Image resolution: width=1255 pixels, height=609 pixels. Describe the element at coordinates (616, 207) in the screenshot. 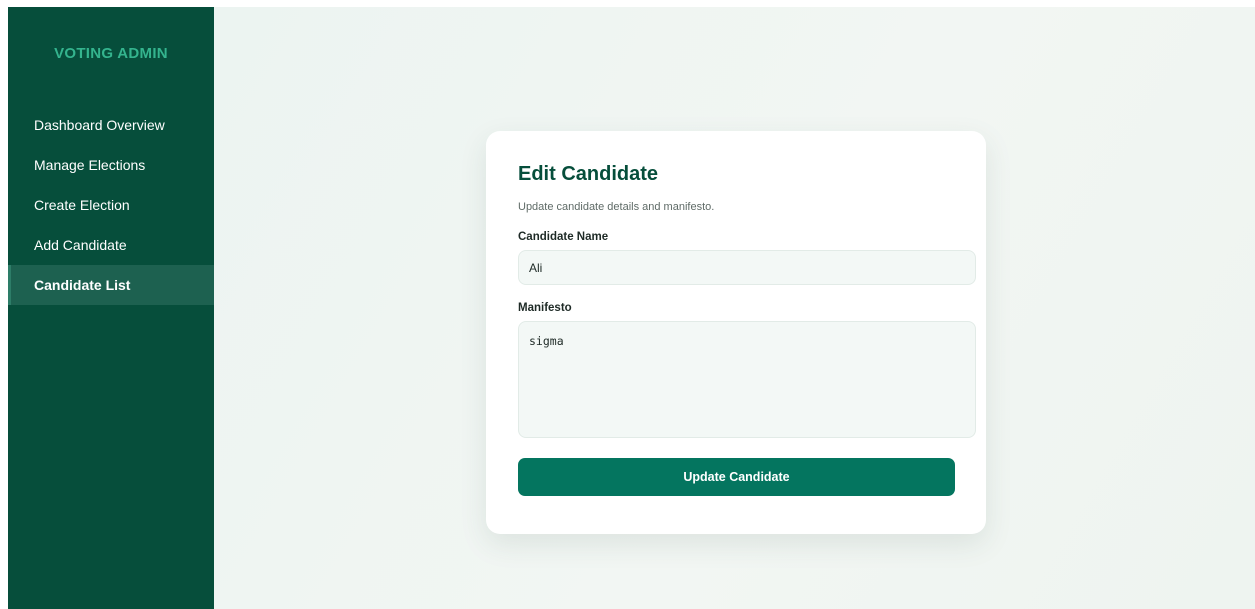

I see `page-subtitle: Update candidate details and manifesto.` at that location.